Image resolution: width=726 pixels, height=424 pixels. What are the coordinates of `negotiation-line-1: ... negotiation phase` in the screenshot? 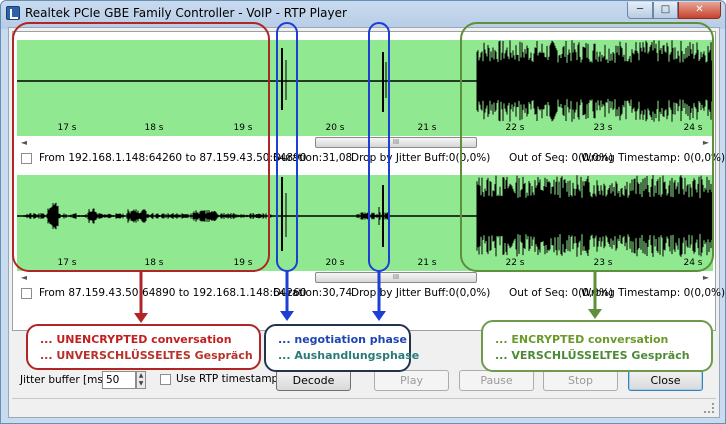 It's located at (342, 339).